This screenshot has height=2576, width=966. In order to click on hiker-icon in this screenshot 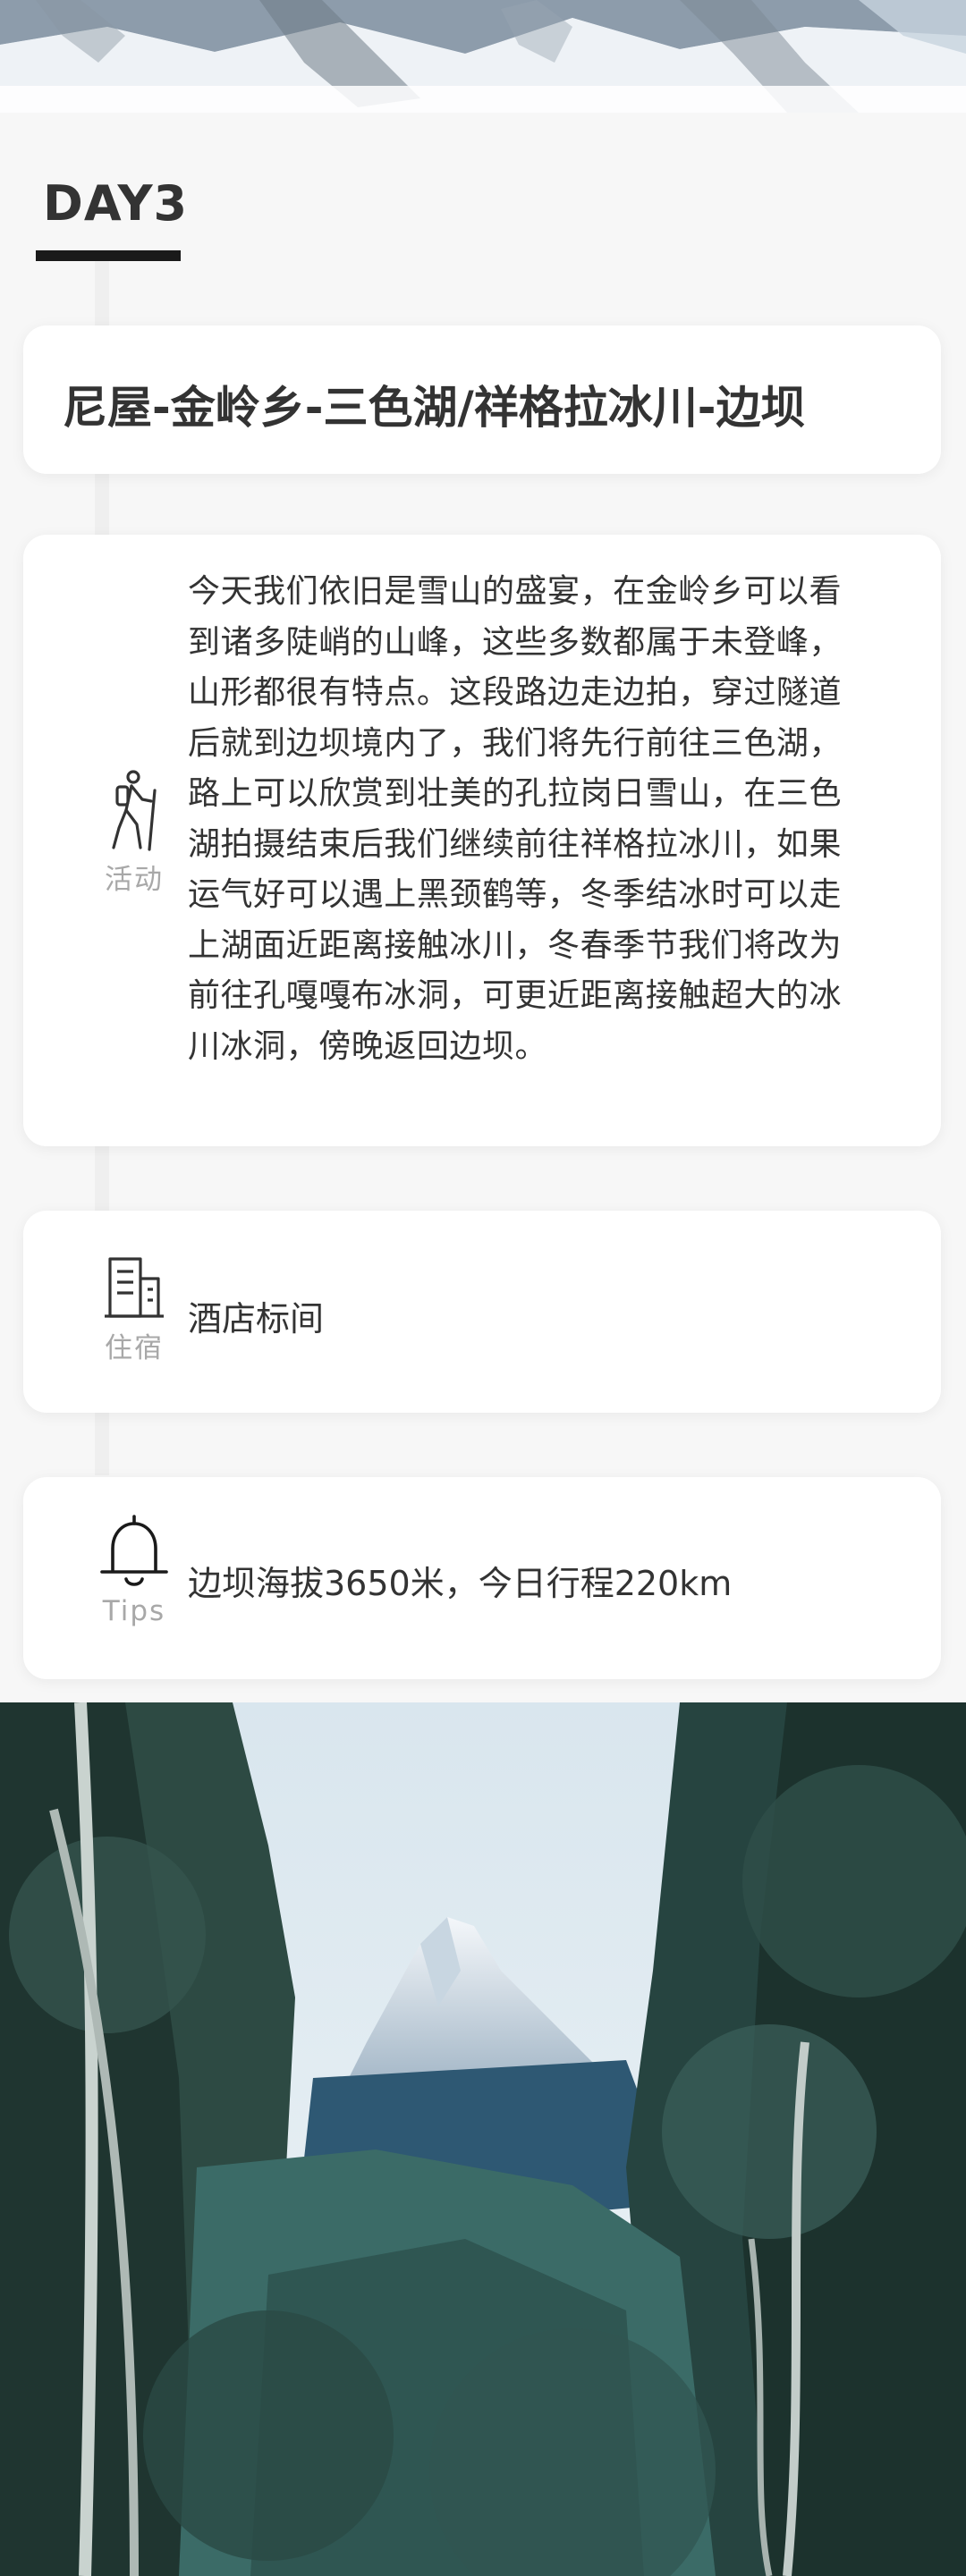, I will do `click(134, 810)`.